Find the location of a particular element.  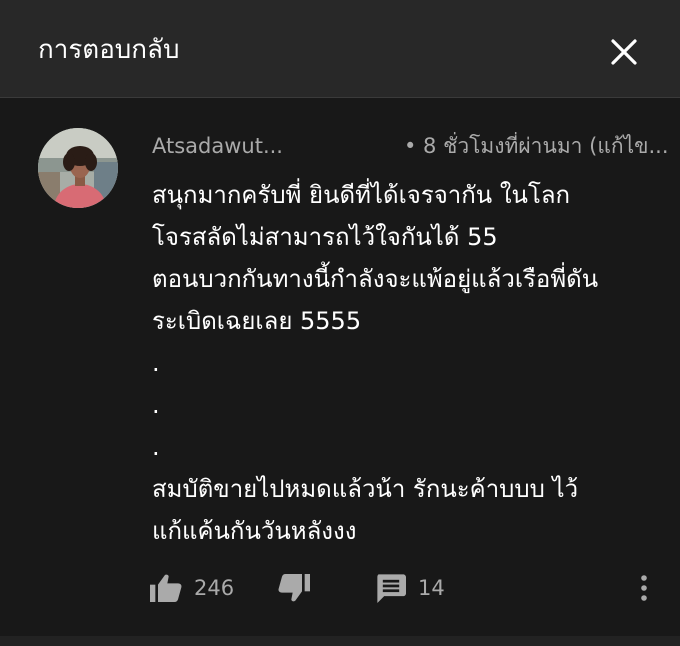

close-icon is located at coordinates (624, 52).